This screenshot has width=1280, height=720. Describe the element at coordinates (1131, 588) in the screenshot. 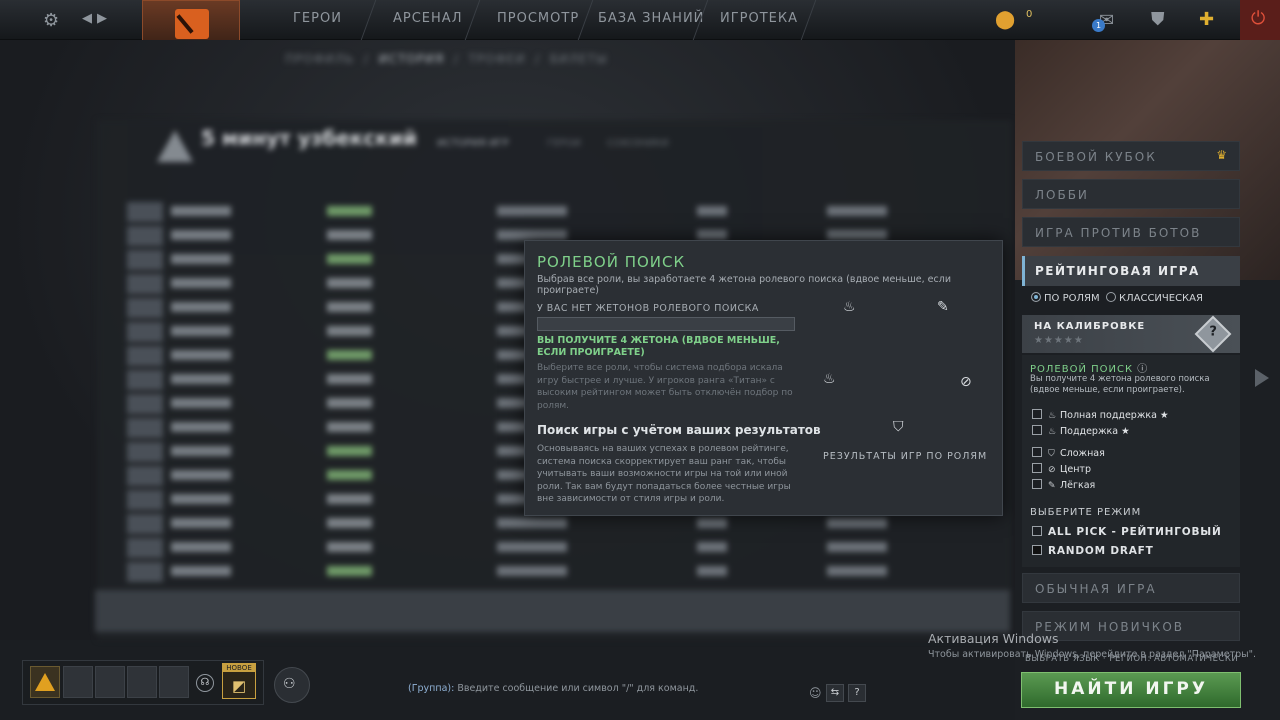

I see `normal-game-button: ОБЫЧНАЯ ИГРА` at that location.